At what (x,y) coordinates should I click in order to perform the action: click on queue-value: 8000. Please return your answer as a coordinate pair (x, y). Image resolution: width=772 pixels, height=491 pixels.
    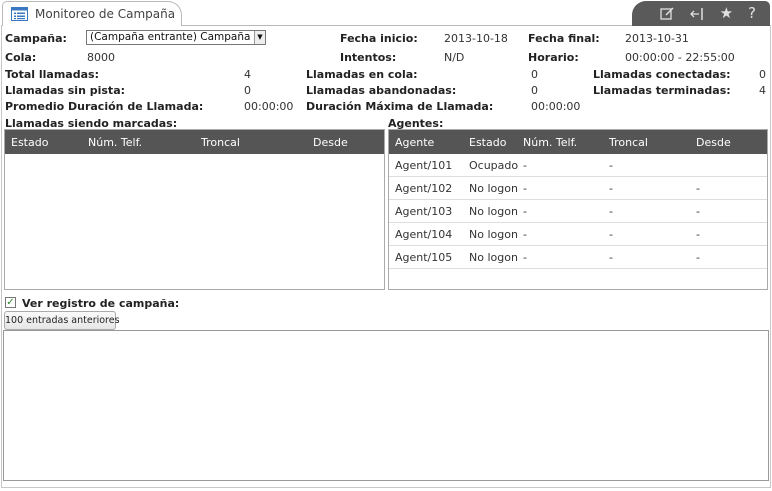
    Looking at the image, I should click on (101, 57).